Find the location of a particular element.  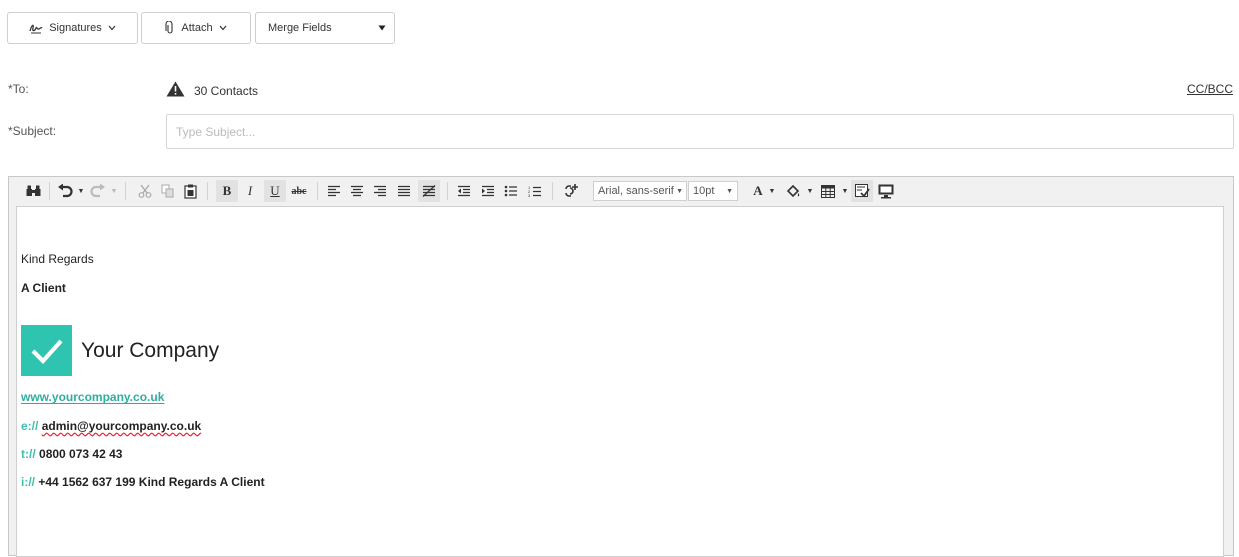

background-color-icon is located at coordinates (793, 191).